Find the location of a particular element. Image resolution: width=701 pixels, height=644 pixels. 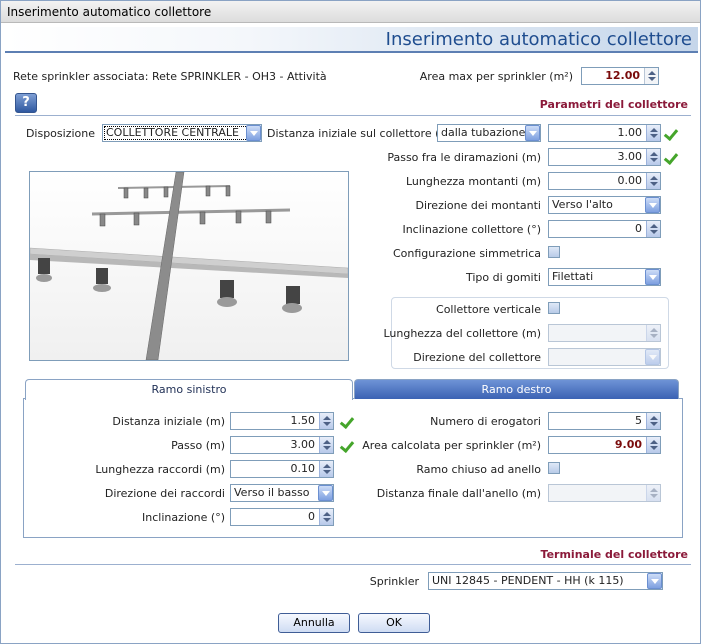

terminale-separator is located at coordinates (353, 564).